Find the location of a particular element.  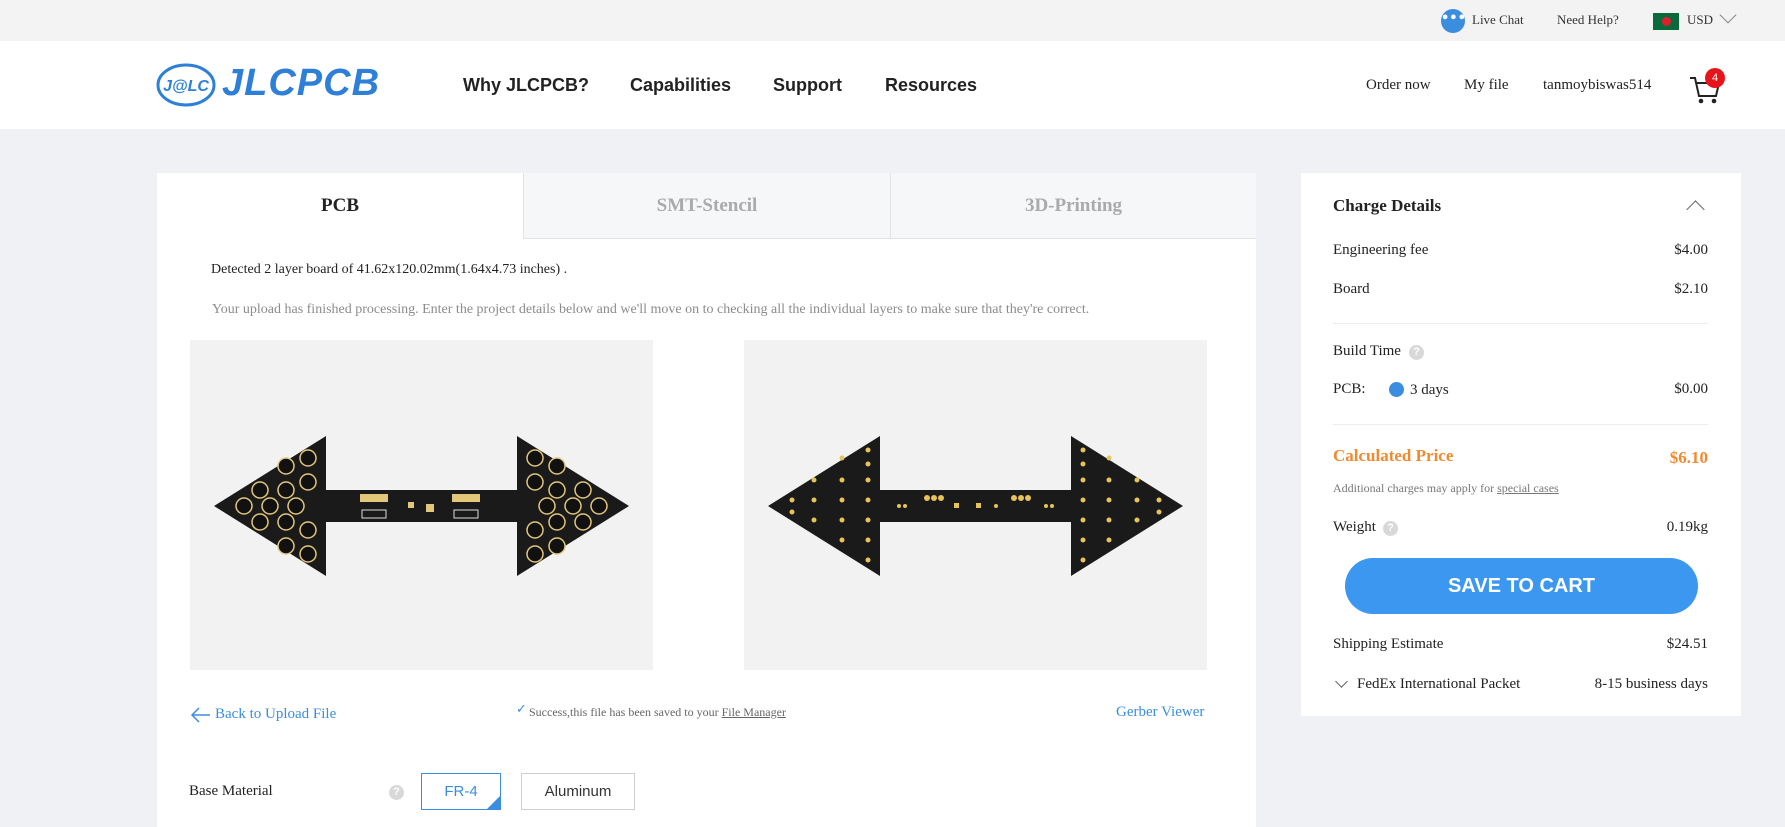

base-material-label: Base Material is located at coordinates (231, 791).